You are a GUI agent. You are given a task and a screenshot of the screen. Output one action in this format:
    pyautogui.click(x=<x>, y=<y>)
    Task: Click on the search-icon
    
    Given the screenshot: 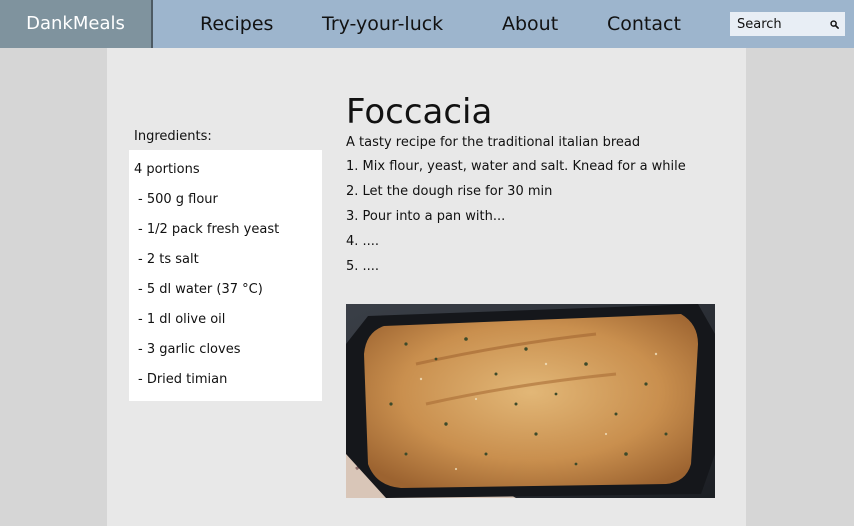 What is the action you would take?
    pyautogui.click(x=834, y=24)
    